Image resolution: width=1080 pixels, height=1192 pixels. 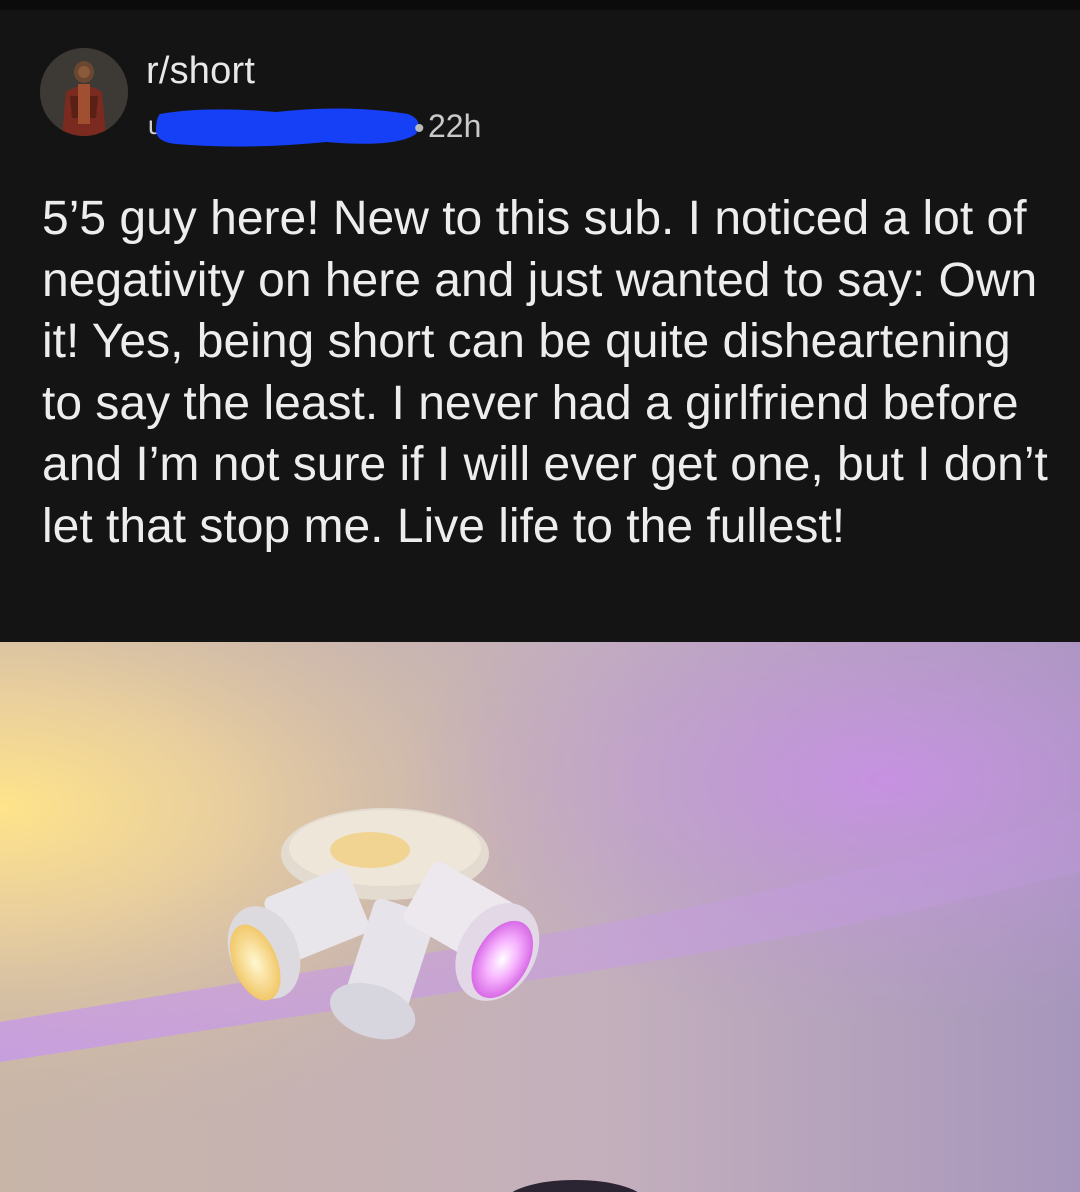 I want to click on post-header: r/short u • 22h, so click(x=540, y=97).